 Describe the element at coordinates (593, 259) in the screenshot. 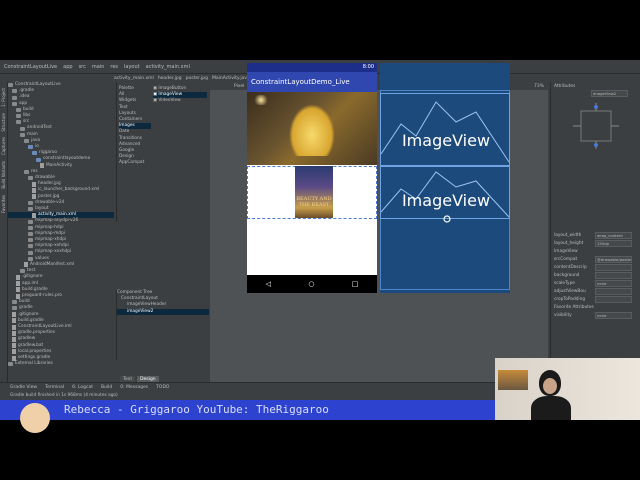

I see `attribute-row: srcCompat @drawable/poster` at that location.